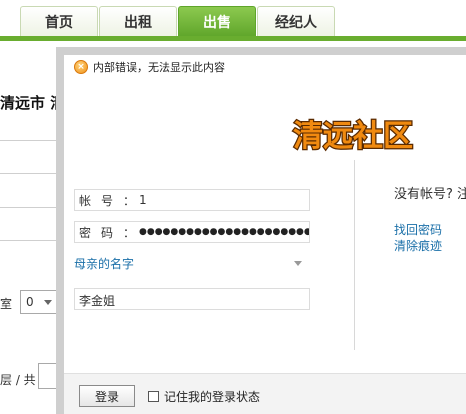 Image resolution: width=466 pixels, height=414 pixels. What do you see at coordinates (153, 396) in the screenshot?
I see `remember-checkbox` at bounding box center [153, 396].